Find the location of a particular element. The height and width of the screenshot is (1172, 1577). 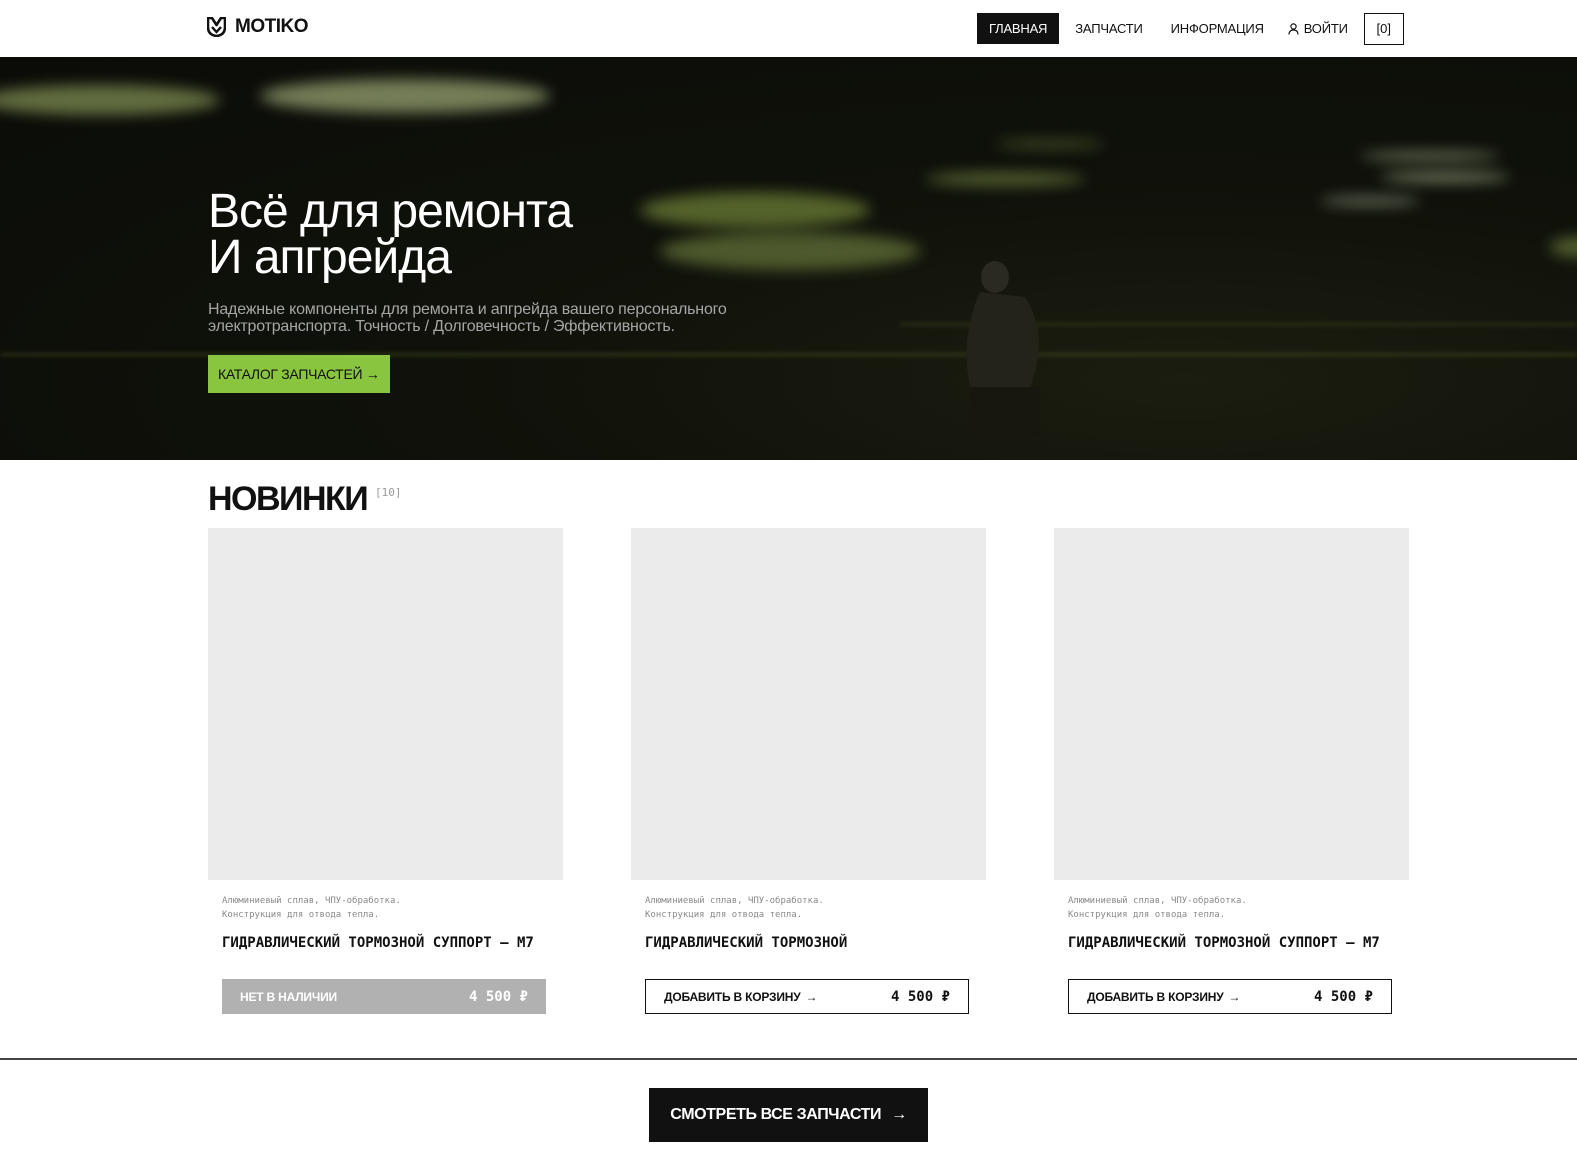

view-all-parts-button: СМОТРЕТЬ ВСЕ ЗАПЧАСТИ → is located at coordinates (788, 1115).